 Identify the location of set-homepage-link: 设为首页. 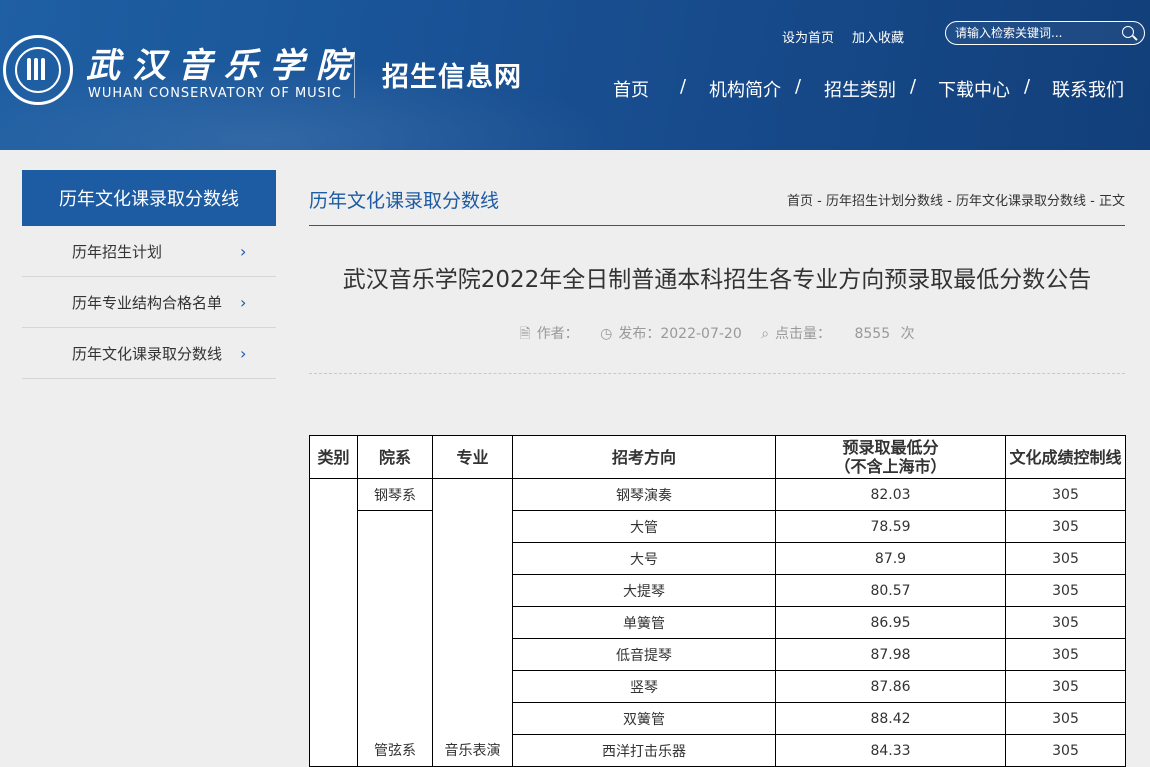
(808, 36).